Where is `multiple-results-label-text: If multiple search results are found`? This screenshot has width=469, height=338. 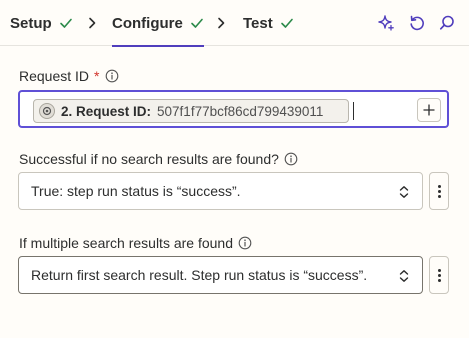 multiple-results-label-text: If multiple search results are found is located at coordinates (126, 243).